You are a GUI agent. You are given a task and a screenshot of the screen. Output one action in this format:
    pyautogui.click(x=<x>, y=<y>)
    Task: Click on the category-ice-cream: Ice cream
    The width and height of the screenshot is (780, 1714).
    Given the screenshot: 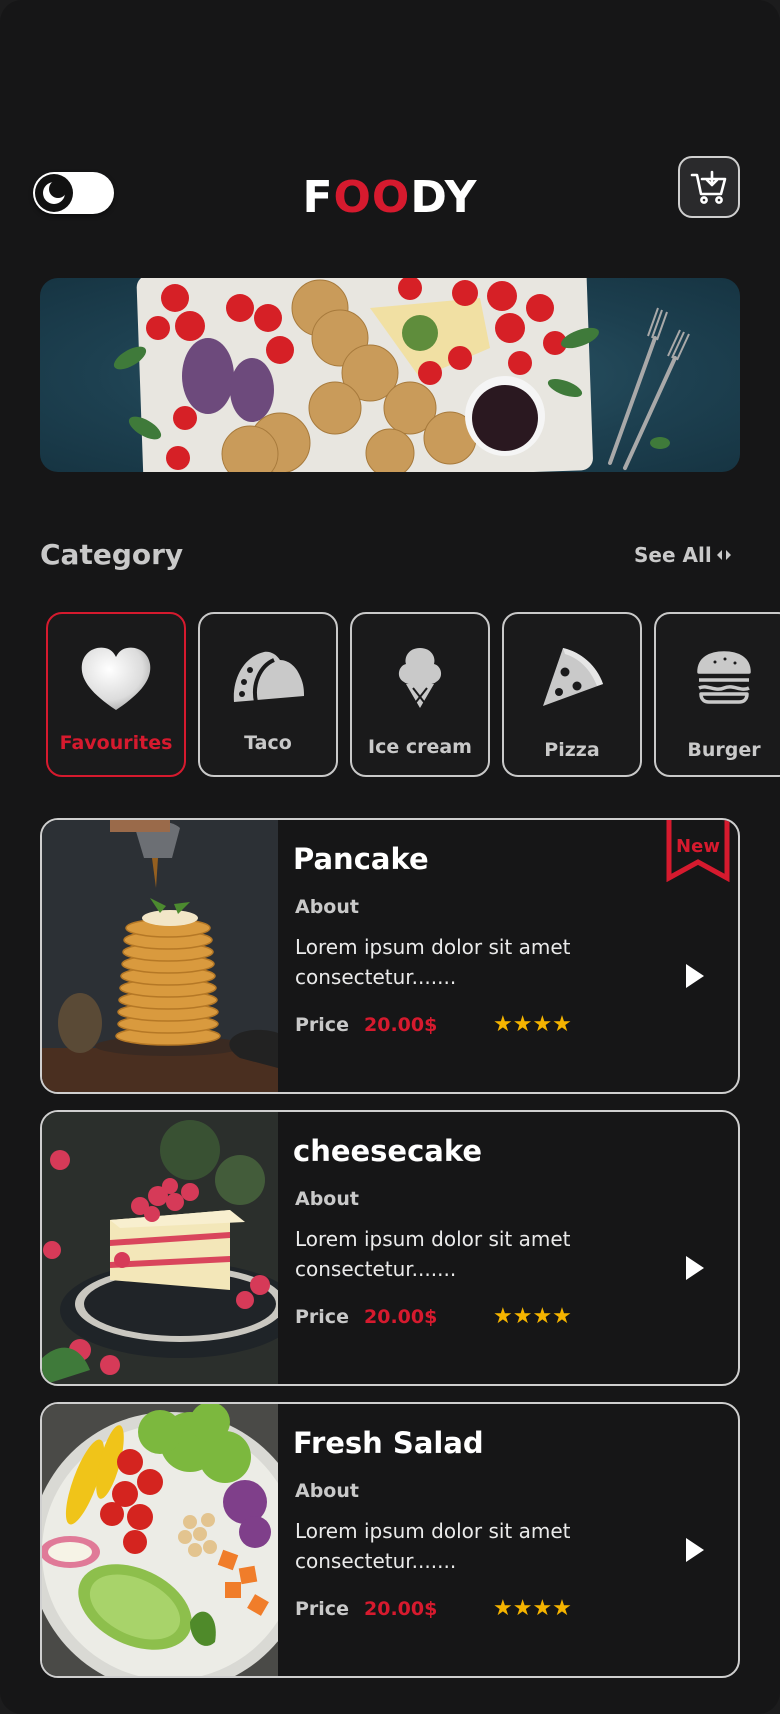 What is the action you would take?
    pyautogui.click(x=420, y=694)
    